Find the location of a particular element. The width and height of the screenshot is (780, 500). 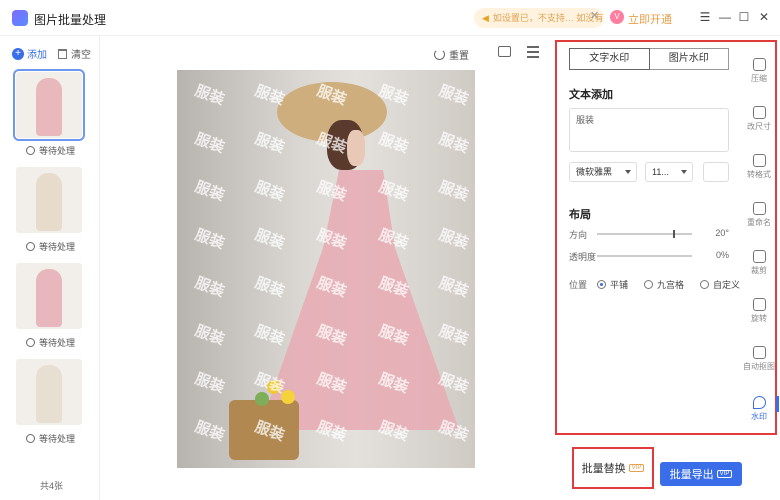

watermark-icon is located at coordinates (759, 402).